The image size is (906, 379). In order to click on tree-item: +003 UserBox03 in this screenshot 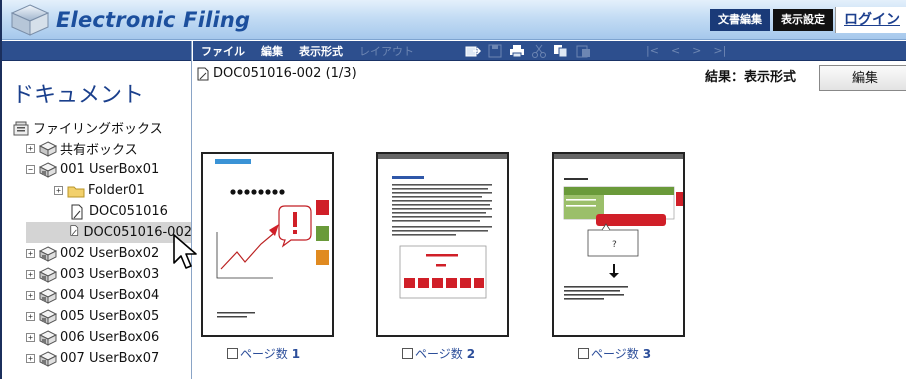, I will do `click(96, 274)`.